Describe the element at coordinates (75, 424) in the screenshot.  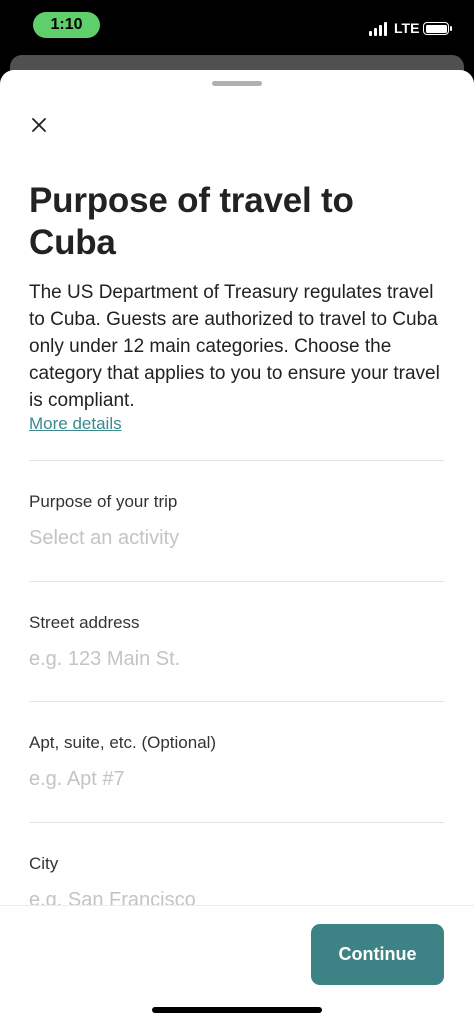
I see `more-details-link: More details` at that location.